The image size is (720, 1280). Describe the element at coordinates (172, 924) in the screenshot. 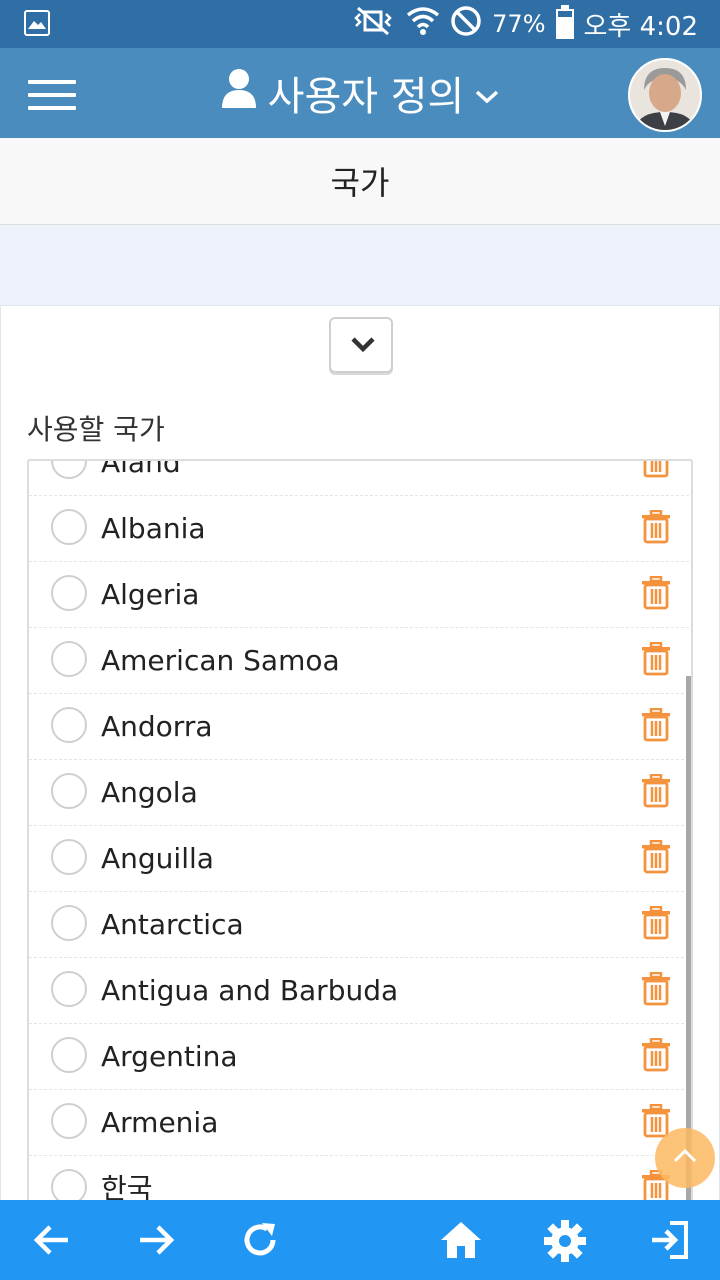

I see `country-name: Antarctica` at that location.